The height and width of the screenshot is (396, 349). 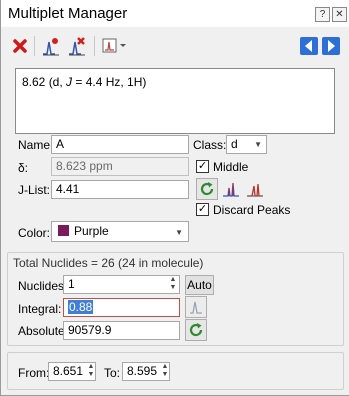 I want to click on spectrum-view-icon, so click(x=114, y=45).